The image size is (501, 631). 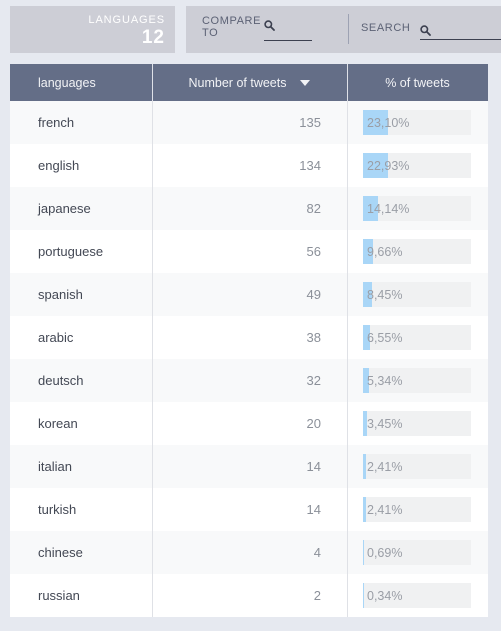 I want to click on language-name: french, so click(x=56, y=122).